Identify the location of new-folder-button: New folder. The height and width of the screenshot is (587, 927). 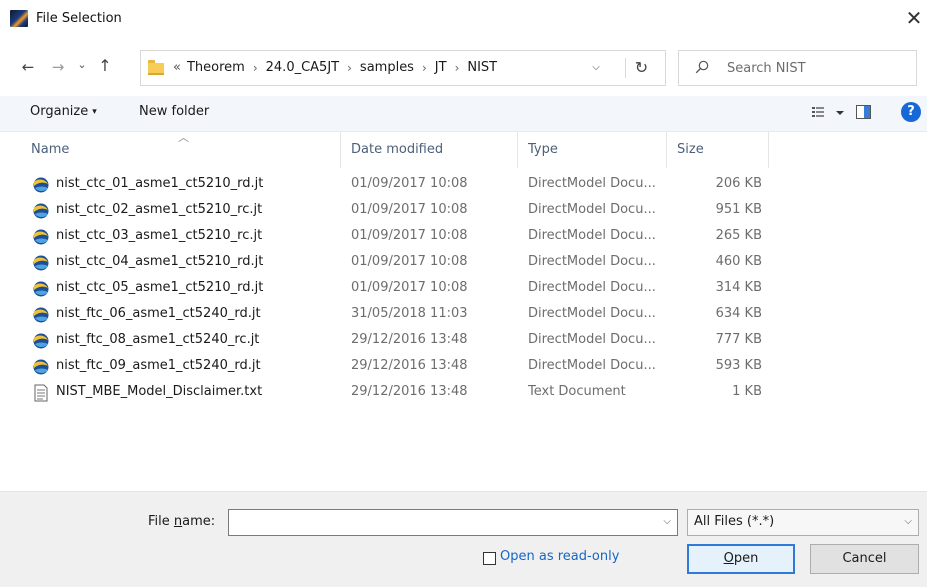
(174, 111).